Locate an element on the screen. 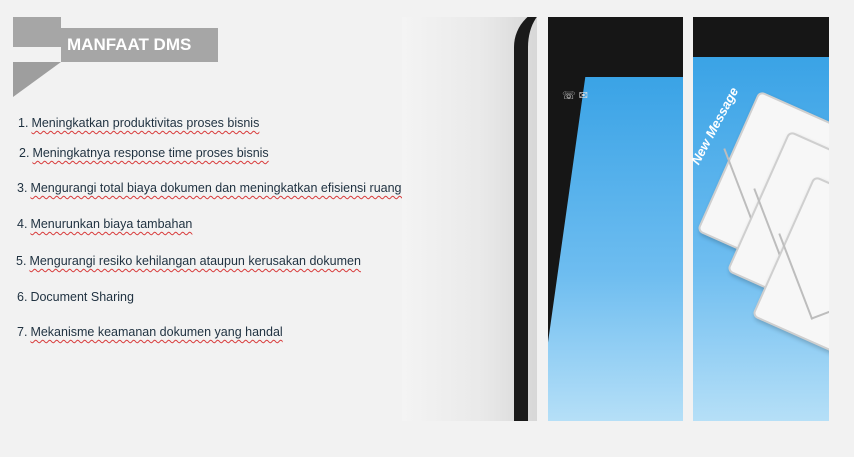 This screenshot has height=457, width=854. list-item: 4. Menurunkan biaya tambahan is located at coordinates (105, 224).